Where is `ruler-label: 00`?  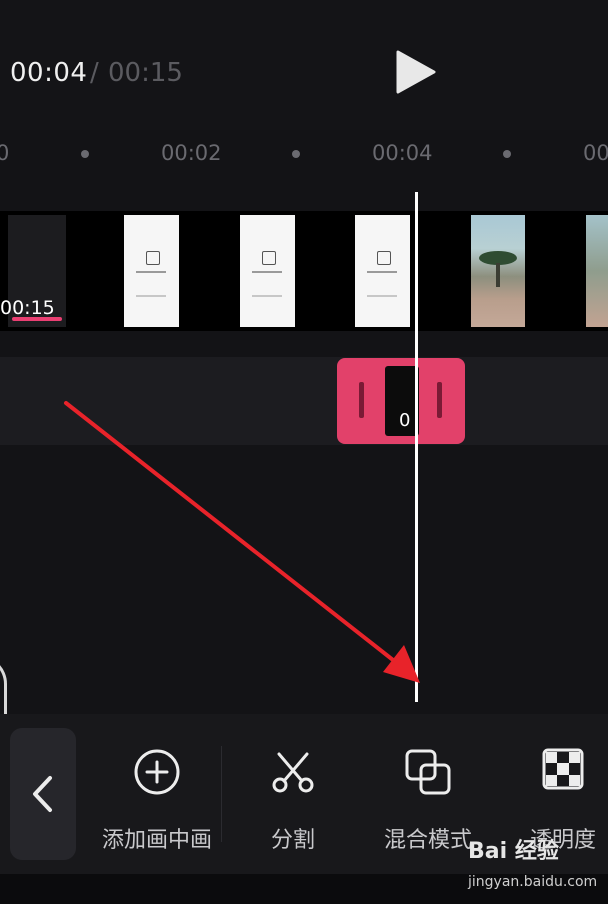 ruler-label: 00 is located at coordinates (595, 153).